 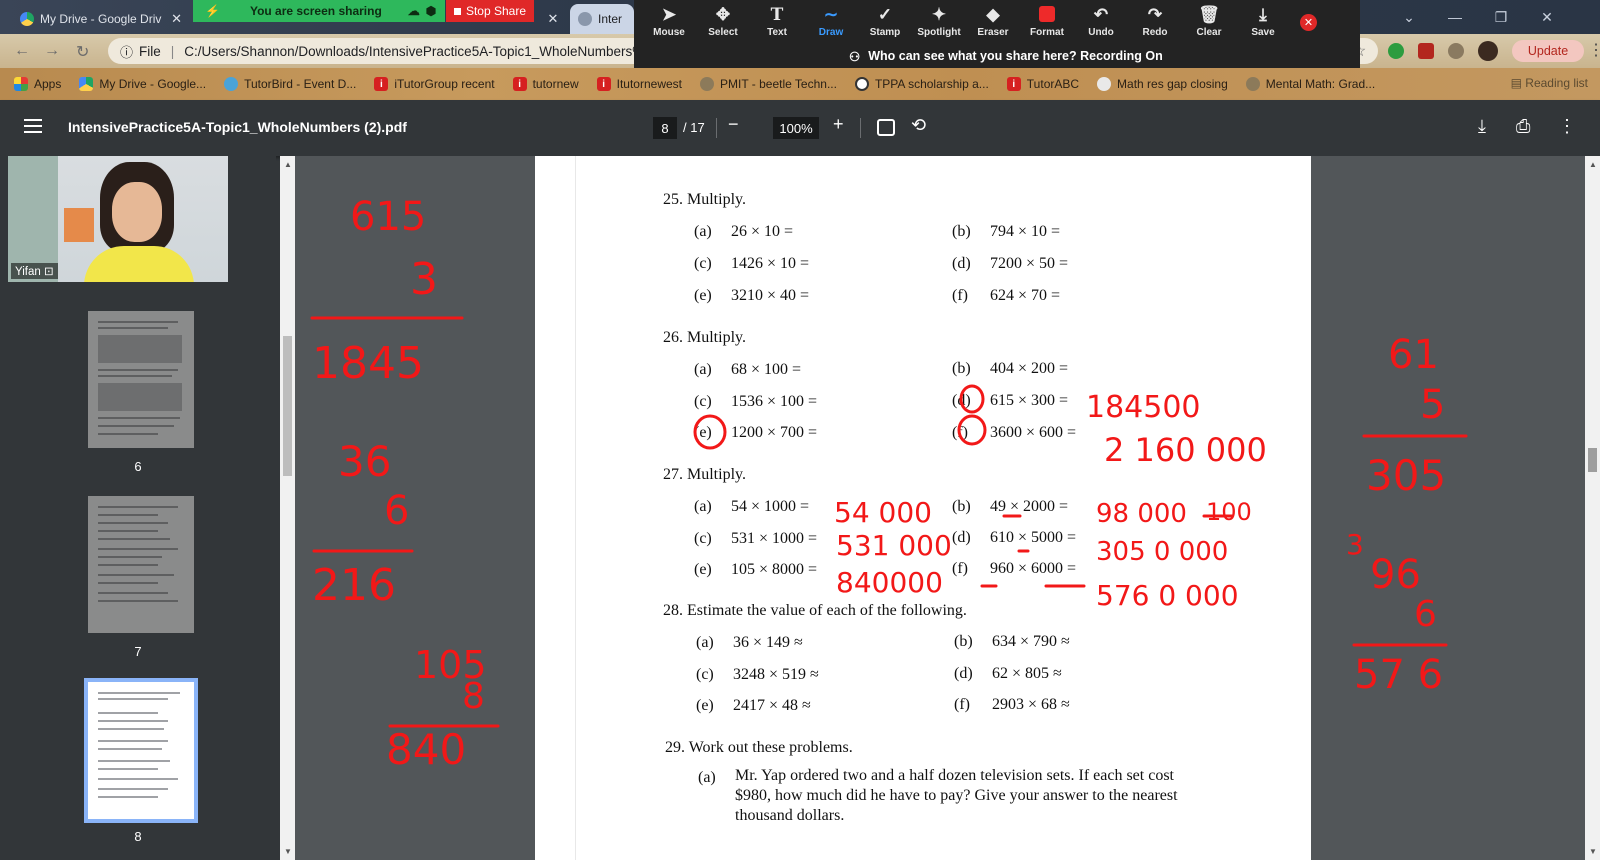 What do you see at coordinates (1548, 51) in the screenshot?
I see `update-button: Update` at bounding box center [1548, 51].